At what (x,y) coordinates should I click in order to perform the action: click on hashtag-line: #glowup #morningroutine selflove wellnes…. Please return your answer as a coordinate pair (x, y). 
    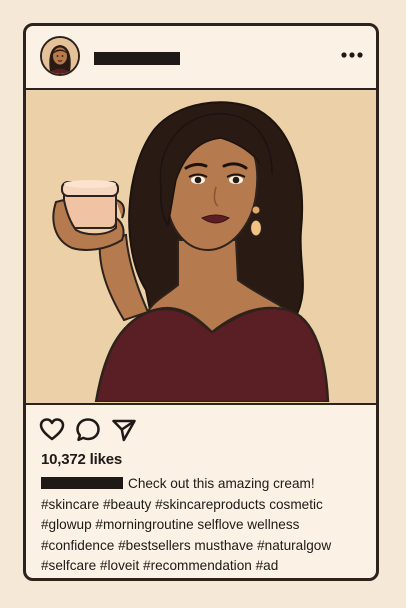
    Looking at the image, I should click on (170, 524).